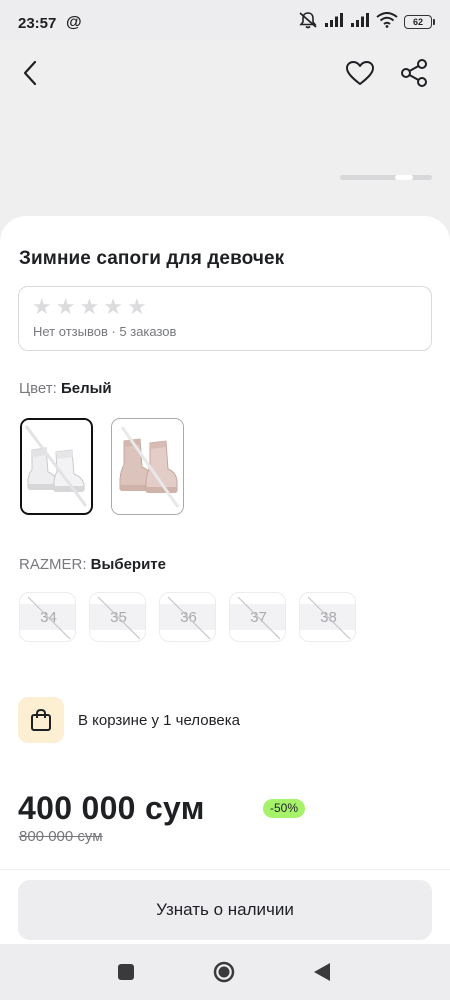 This screenshot has width=450, height=1000. I want to click on mute-icon, so click(308, 22).